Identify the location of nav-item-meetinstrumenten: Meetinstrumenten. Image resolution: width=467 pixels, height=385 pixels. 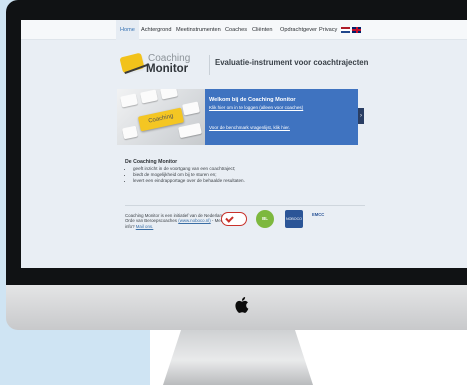
(198, 30).